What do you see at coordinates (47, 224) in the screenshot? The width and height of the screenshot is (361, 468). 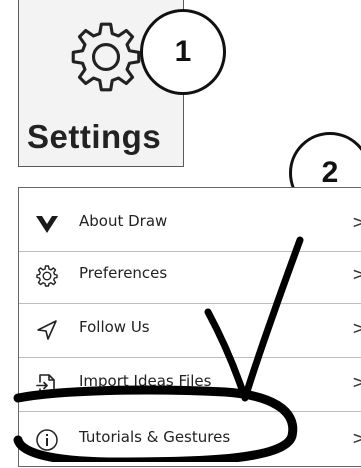 I see `draw-logo-icon` at bounding box center [47, 224].